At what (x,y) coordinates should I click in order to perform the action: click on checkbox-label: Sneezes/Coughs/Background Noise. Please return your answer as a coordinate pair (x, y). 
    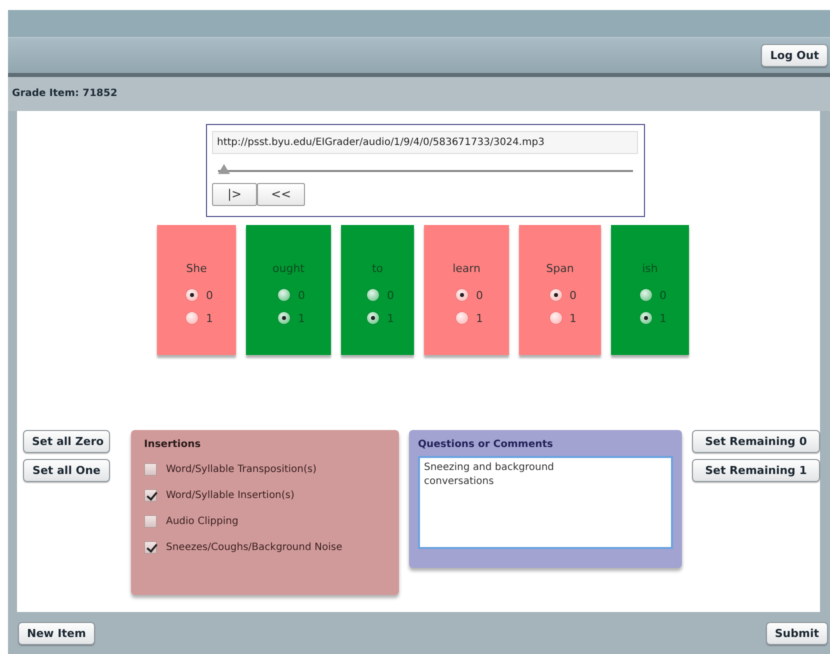
    Looking at the image, I should click on (254, 547).